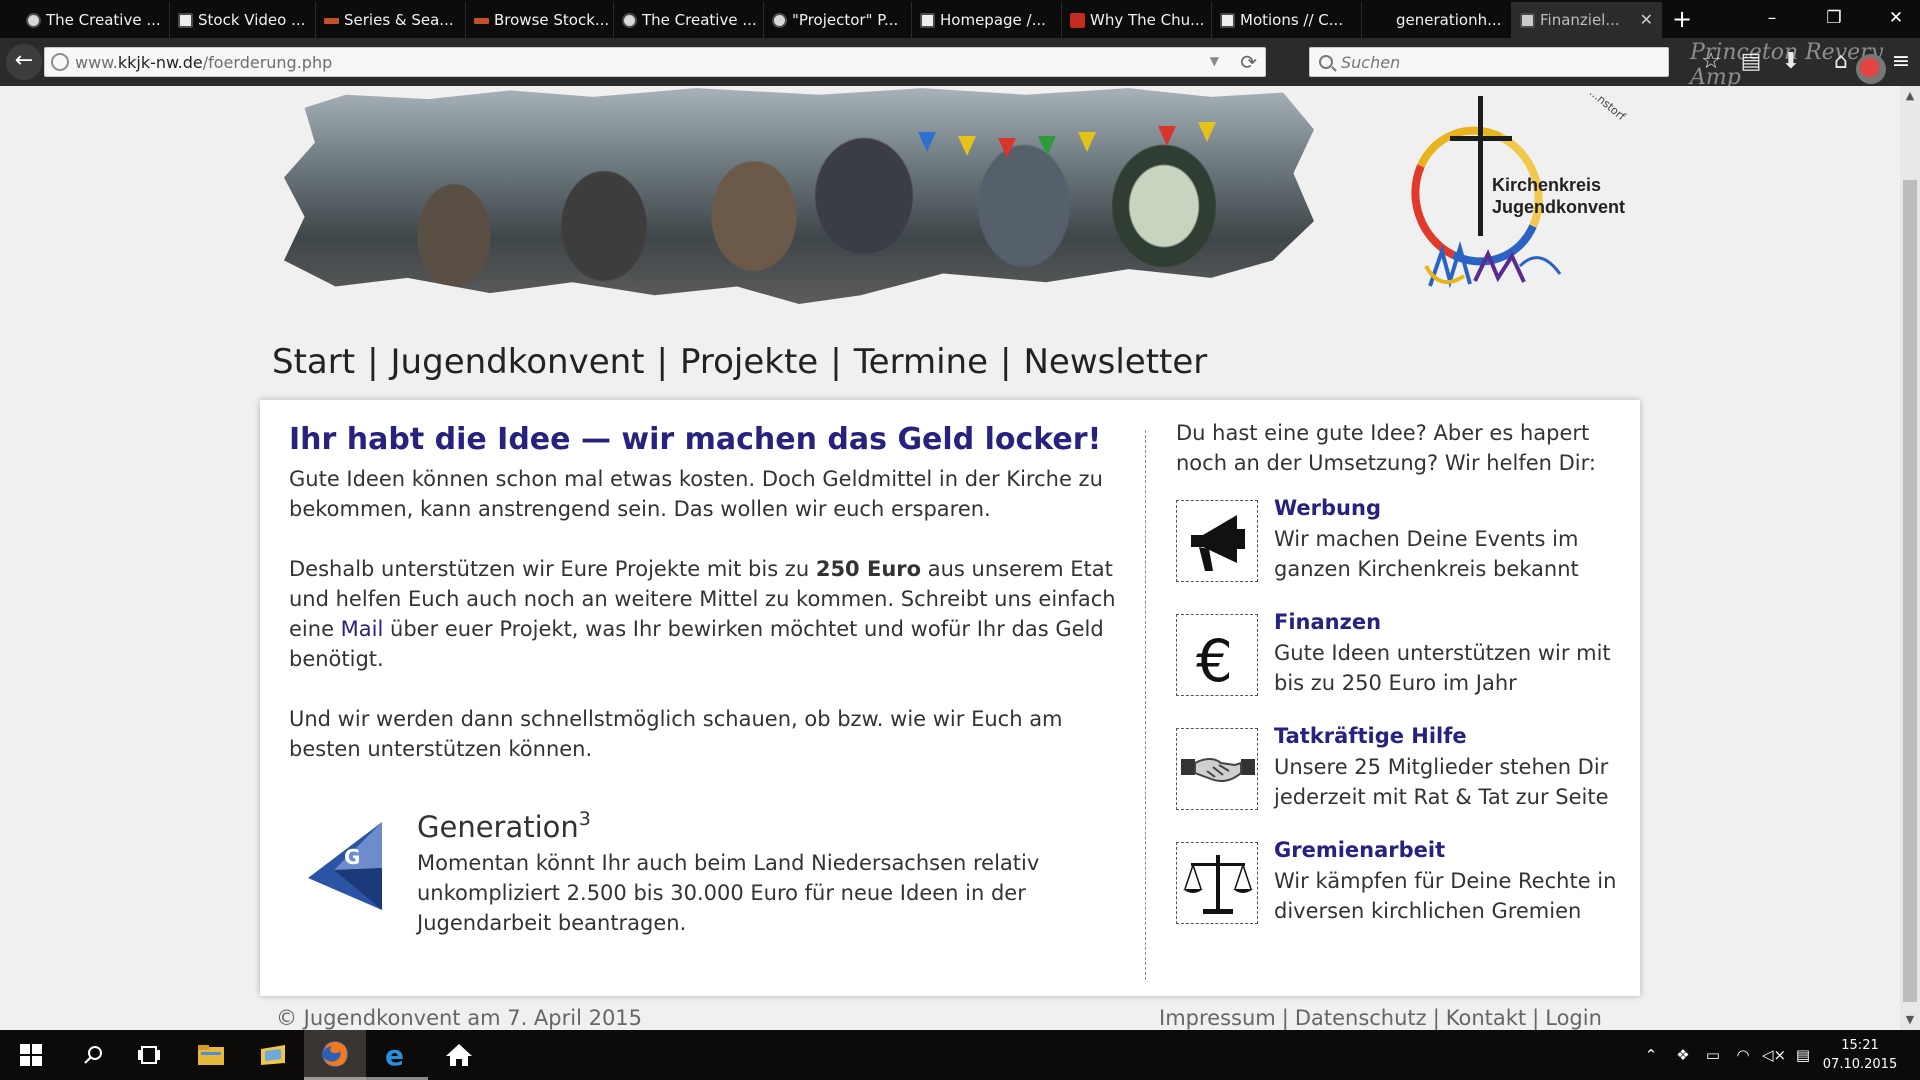 This screenshot has height=1080, width=1920. I want to click on chevron-down-icon: ▼, so click(1214, 61).